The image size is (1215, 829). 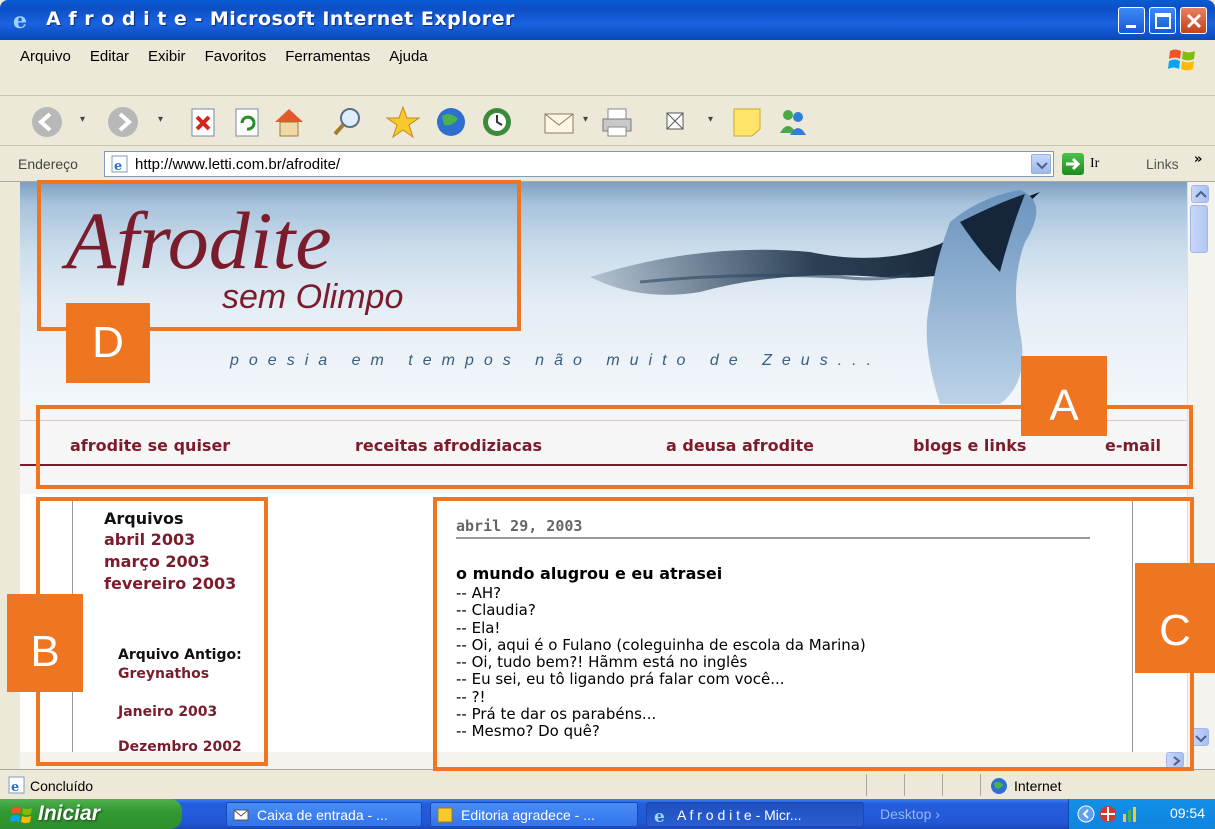 I want to click on address-url: http://www.letti.com.br/afrodite/, so click(x=238, y=164).